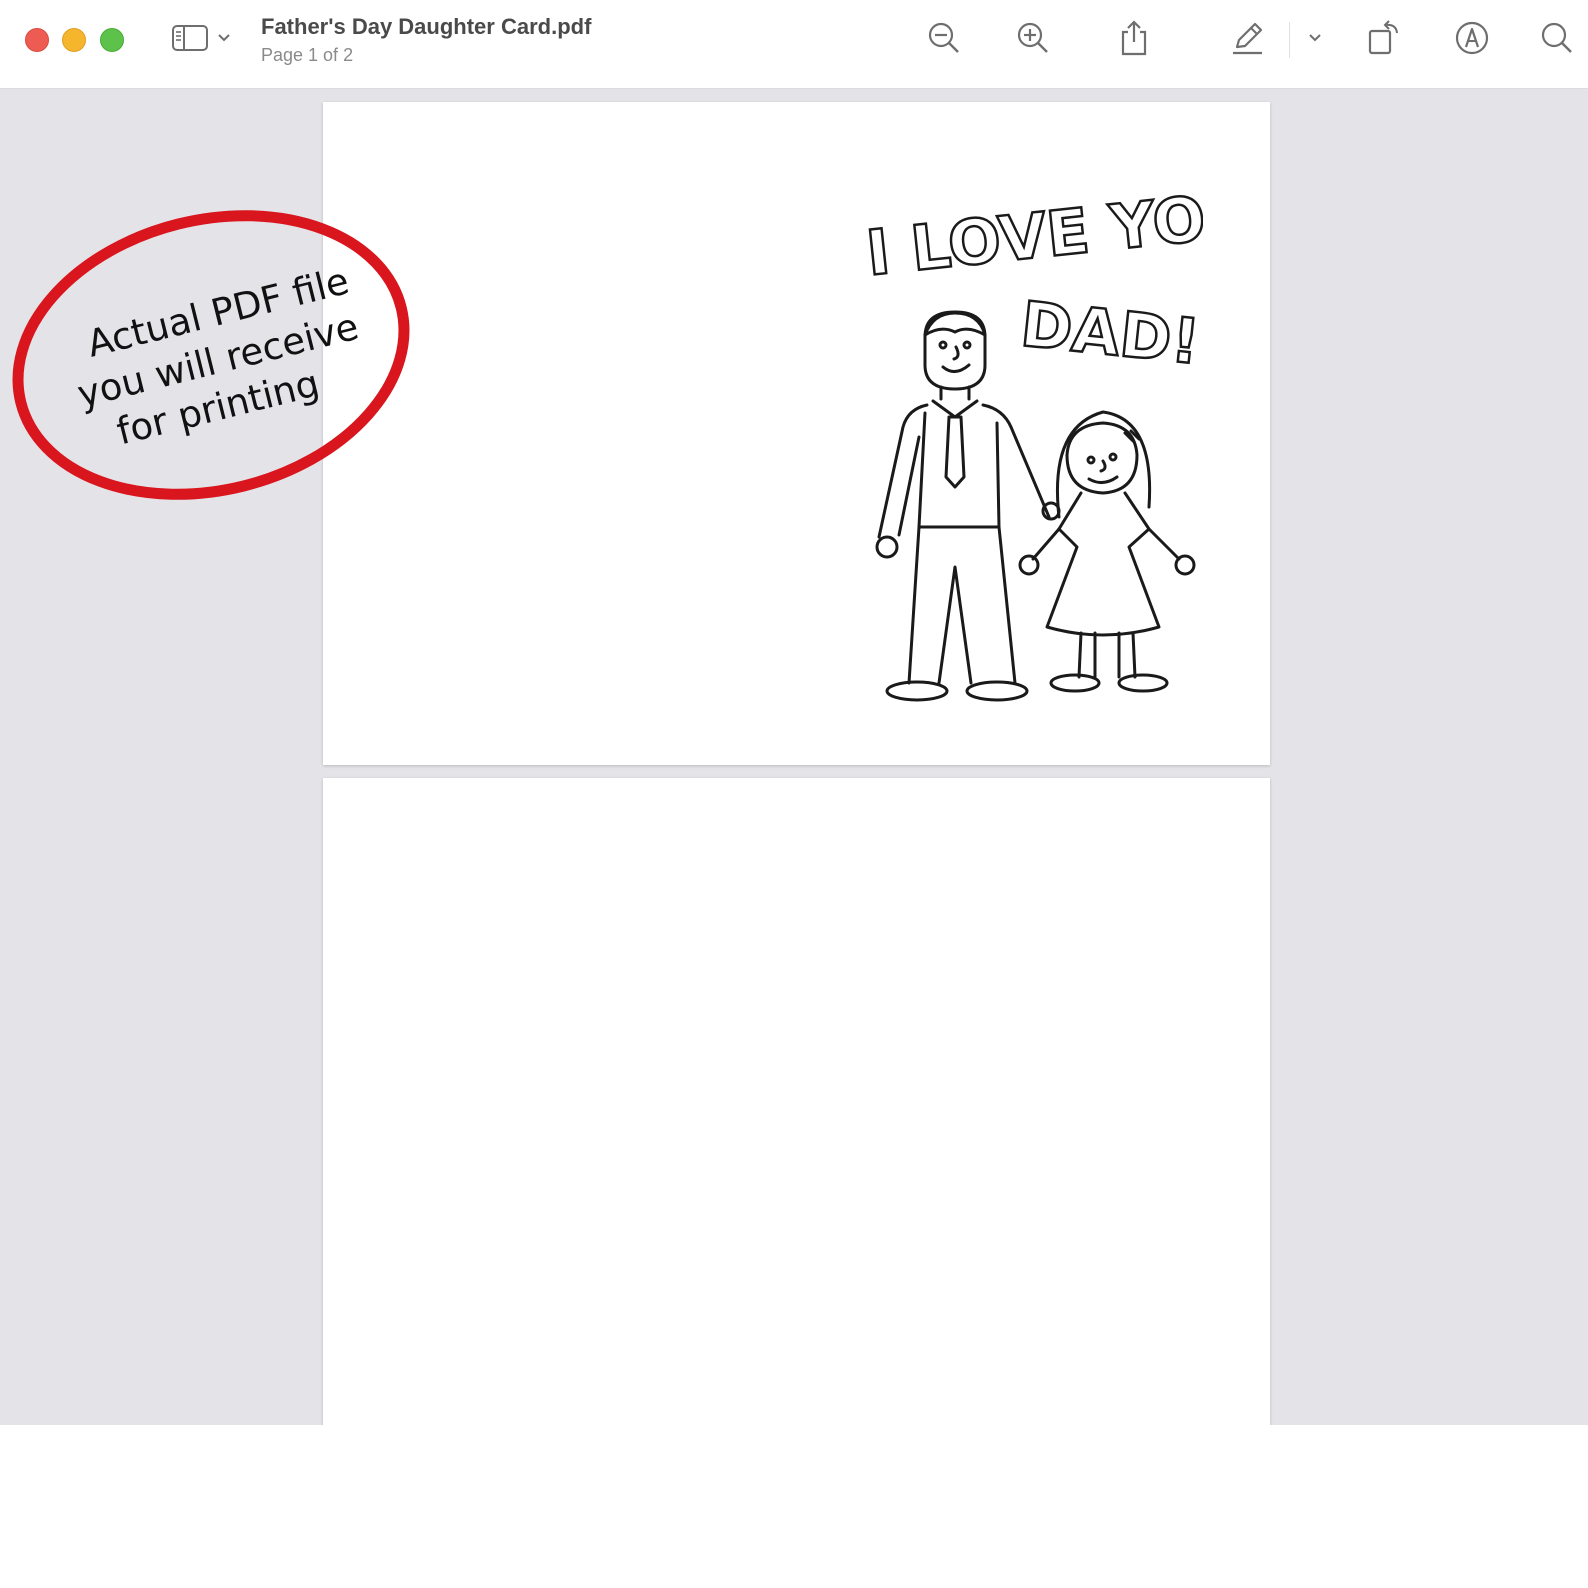  I want to click on toolbar-separator, so click(1289, 40).